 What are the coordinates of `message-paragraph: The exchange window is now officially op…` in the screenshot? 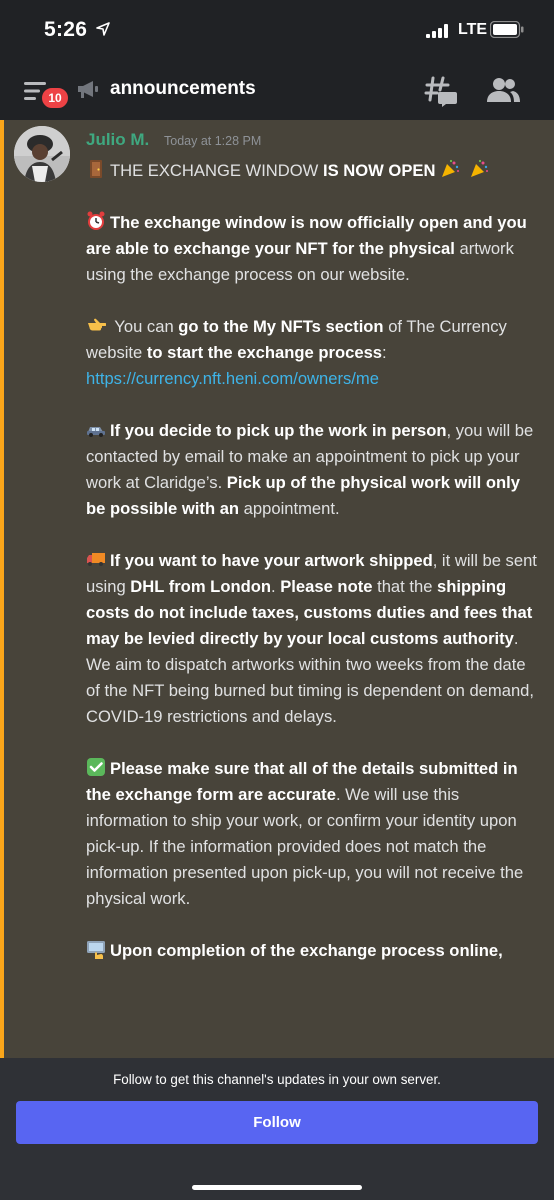 It's located at (306, 247).